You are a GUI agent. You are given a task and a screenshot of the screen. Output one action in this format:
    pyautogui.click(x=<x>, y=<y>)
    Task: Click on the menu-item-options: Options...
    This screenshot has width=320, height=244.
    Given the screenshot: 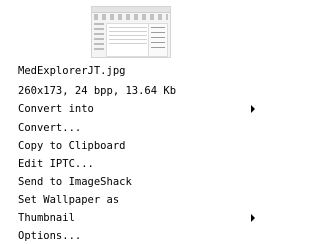 What is the action you would take?
    pyautogui.click(x=139, y=236)
    